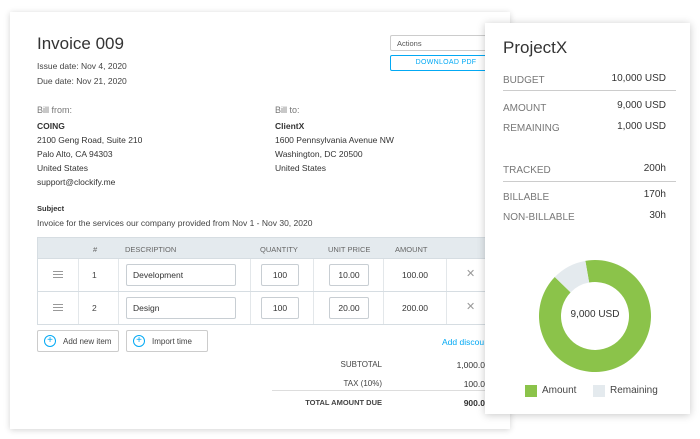 The image size is (700, 439). I want to click on bill-from-line: 2100 Geng Road, Suite 210, so click(90, 140).